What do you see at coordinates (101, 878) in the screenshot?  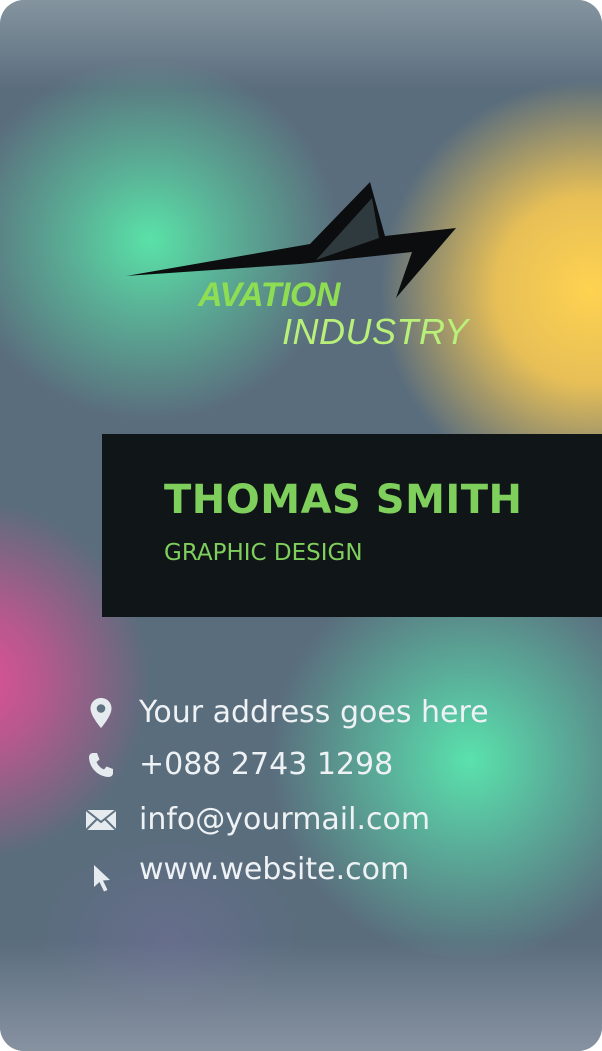 I see `cursor-icon` at bounding box center [101, 878].